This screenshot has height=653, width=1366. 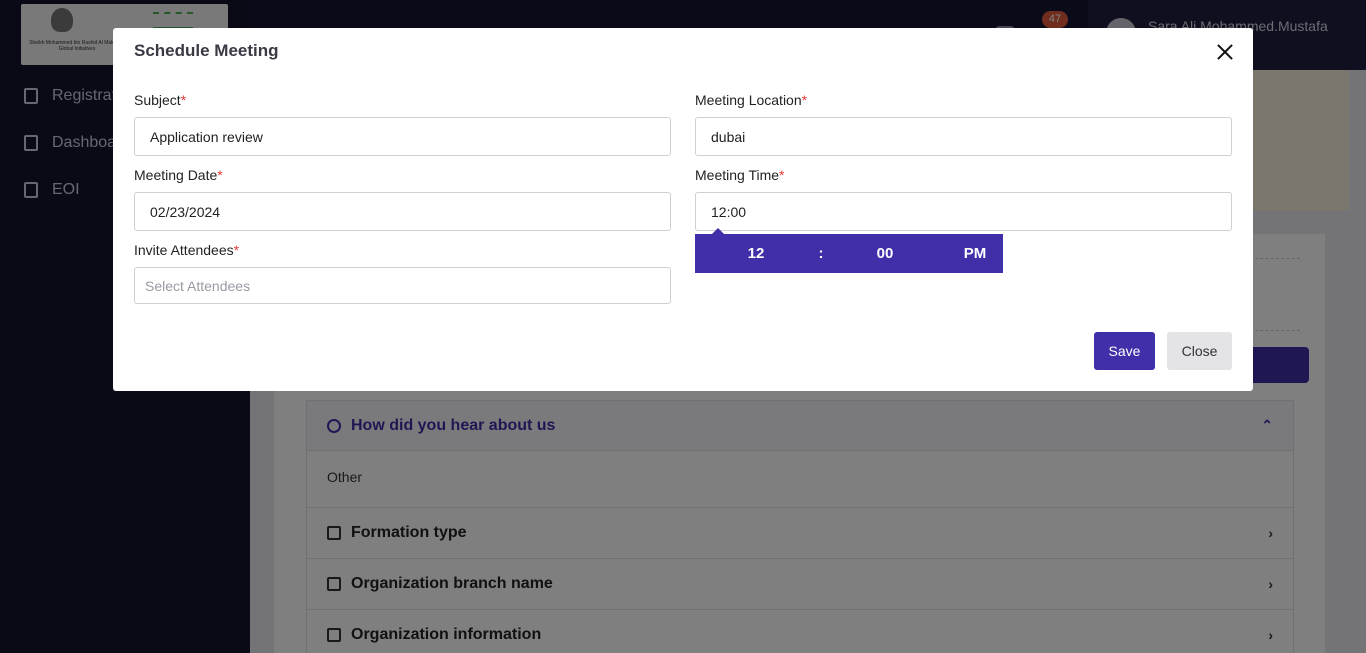 What do you see at coordinates (975, 253) in the screenshot?
I see `period-toggle: PM` at bounding box center [975, 253].